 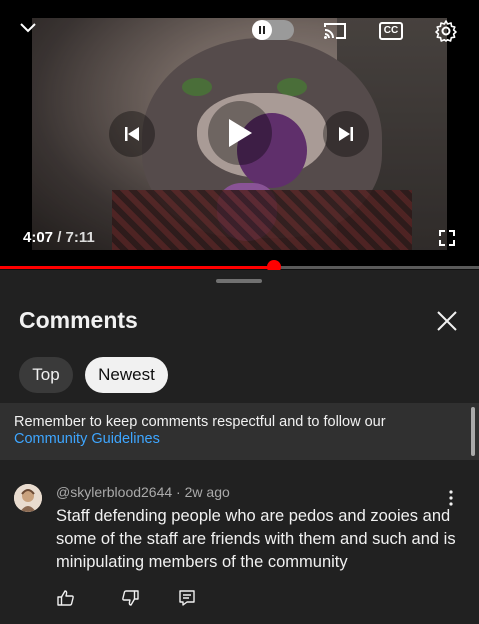 I want to click on like-icon, so click(x=66, y=598).